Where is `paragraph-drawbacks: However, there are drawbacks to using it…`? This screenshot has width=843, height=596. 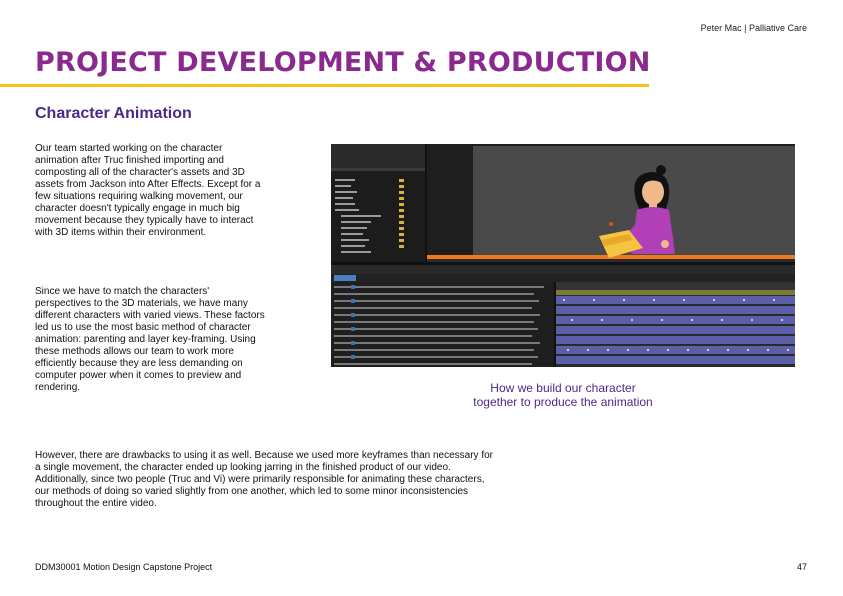 paragraph-drawbacks: However, there are drawbacks to using it… is located at coordinates (264, 479).